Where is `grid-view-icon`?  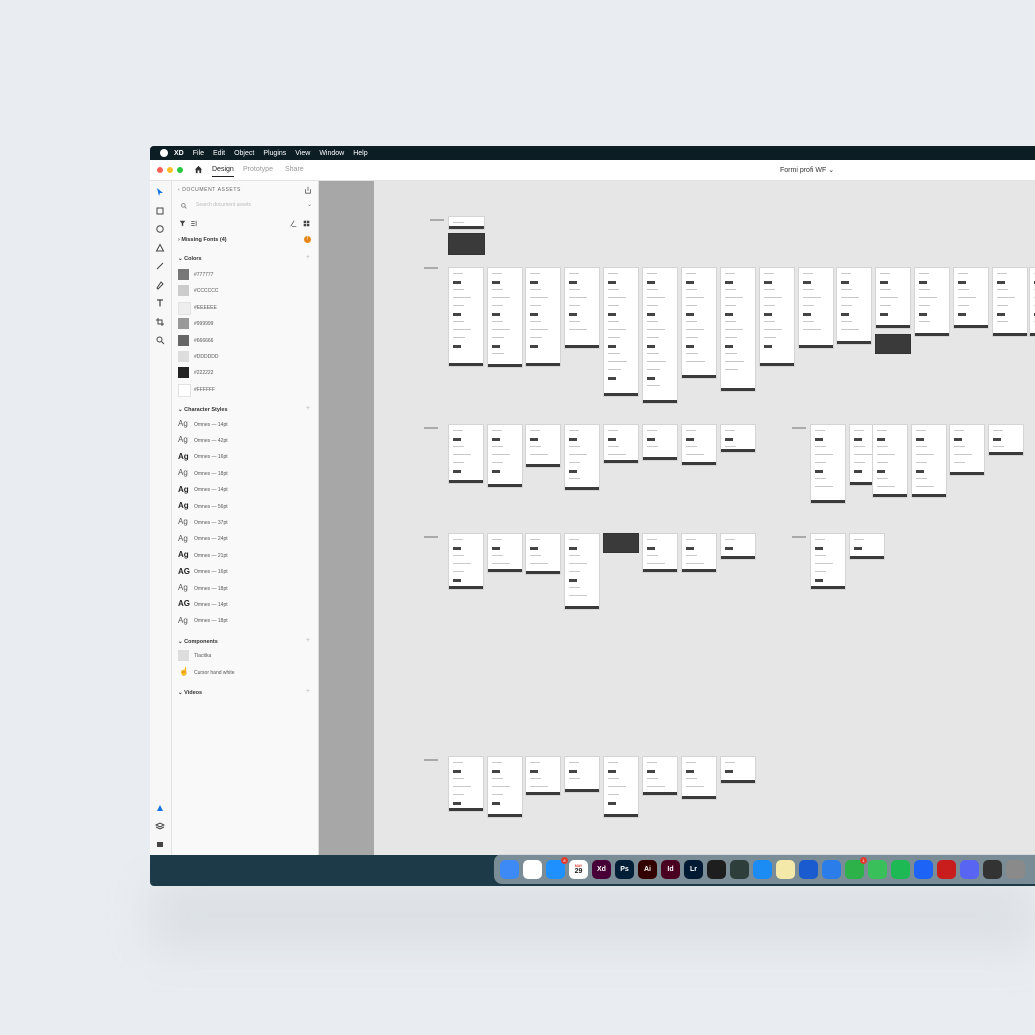
grid-view-icon is located at coordinates (306, 223).